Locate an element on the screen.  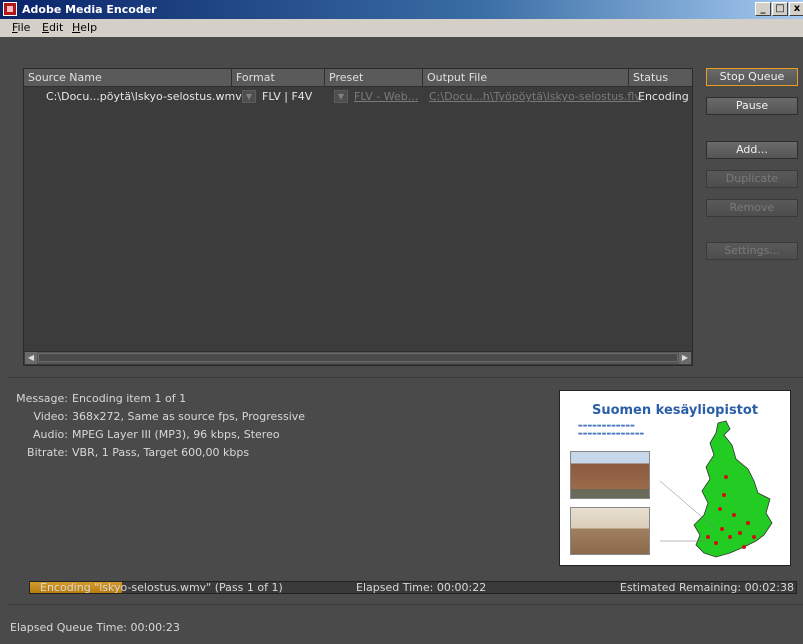
title-bar: Adobe Media Encoder _ □ x is located at coordinates (401, 9).